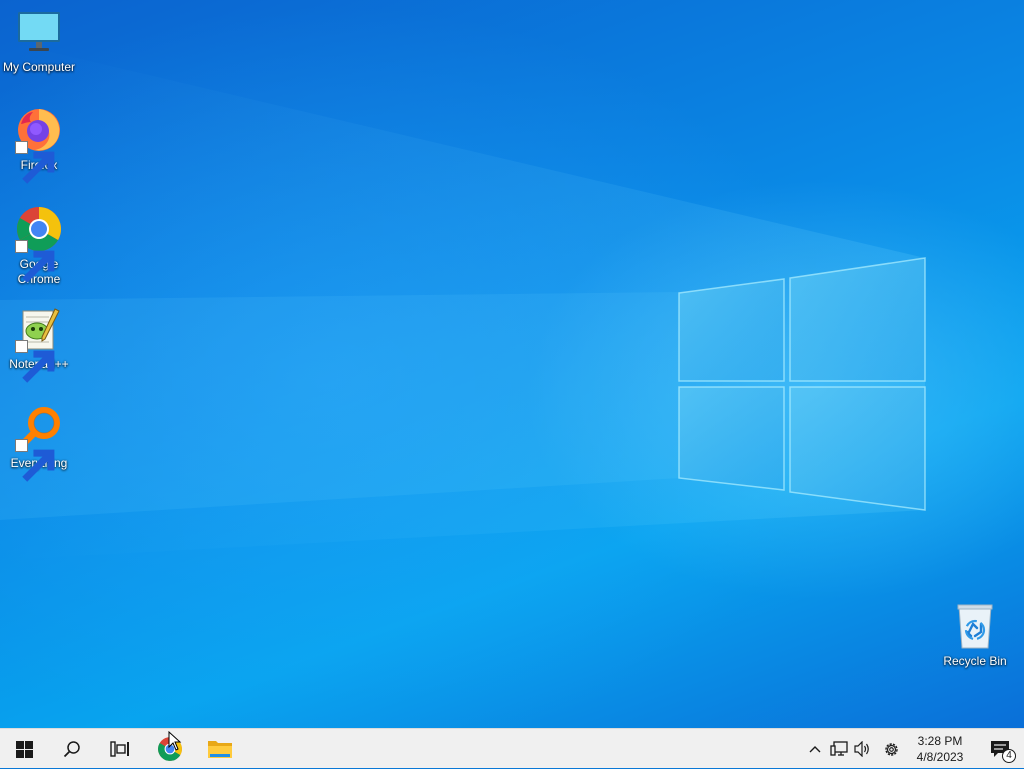 The image size is (1024, 769). What do you see at coordinates (512, 748) in the screenshot?
I see `taskbar: 3:28 PM 4/8/2023 4` at bounding box center [512, 748].